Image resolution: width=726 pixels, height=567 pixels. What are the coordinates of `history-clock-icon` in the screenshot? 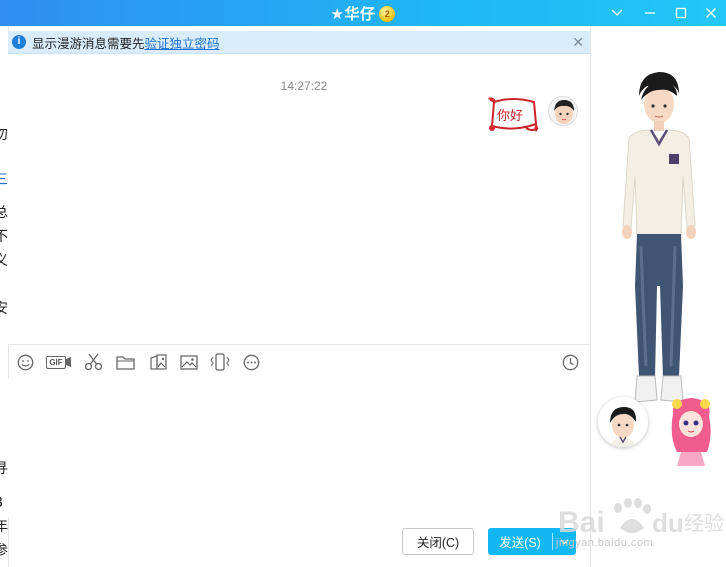 It's located at (570, 362).